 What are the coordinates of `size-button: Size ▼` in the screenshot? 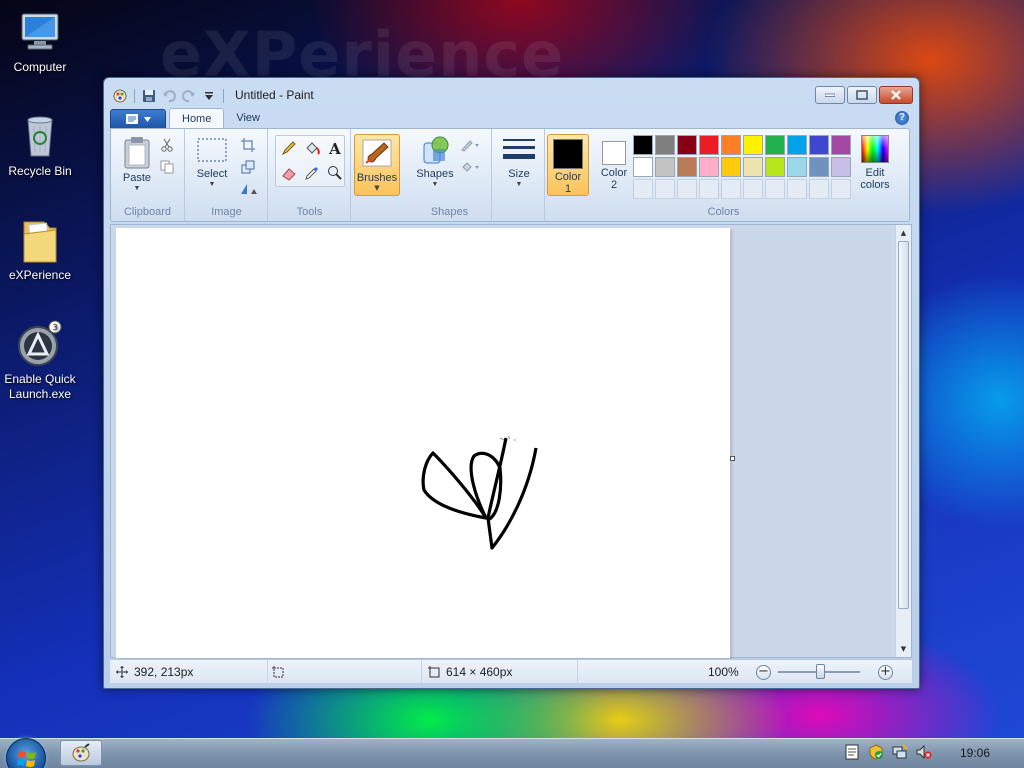 It's located at (519, 162).